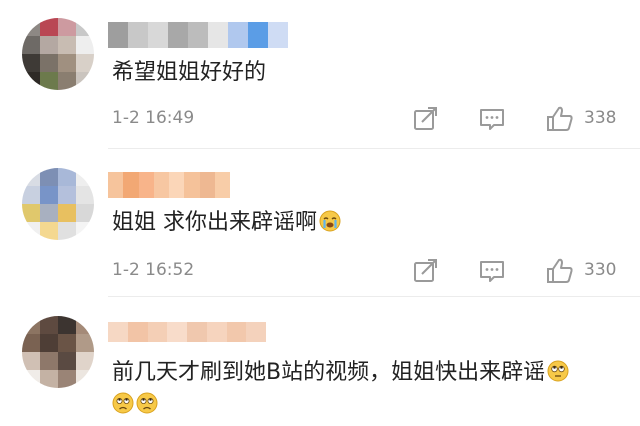 Image resolution: width=640 pixels, height=426 pixels. What do you see at coordinates (600, 270) in the screenshot?
I see `like-count: 330` at bounding box center [600, 270].